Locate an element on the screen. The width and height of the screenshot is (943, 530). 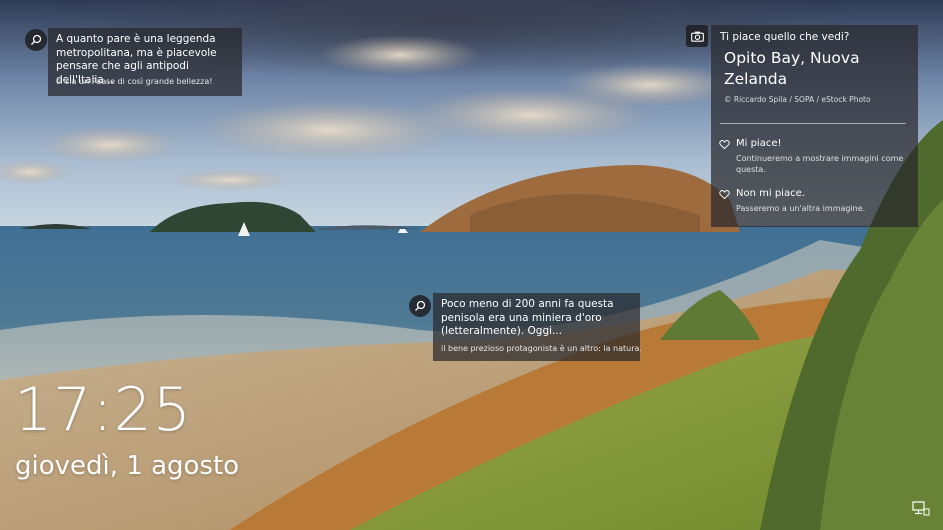
lock-clock-date: giovedì, 1 agosto is located at coordinates (127, 466).